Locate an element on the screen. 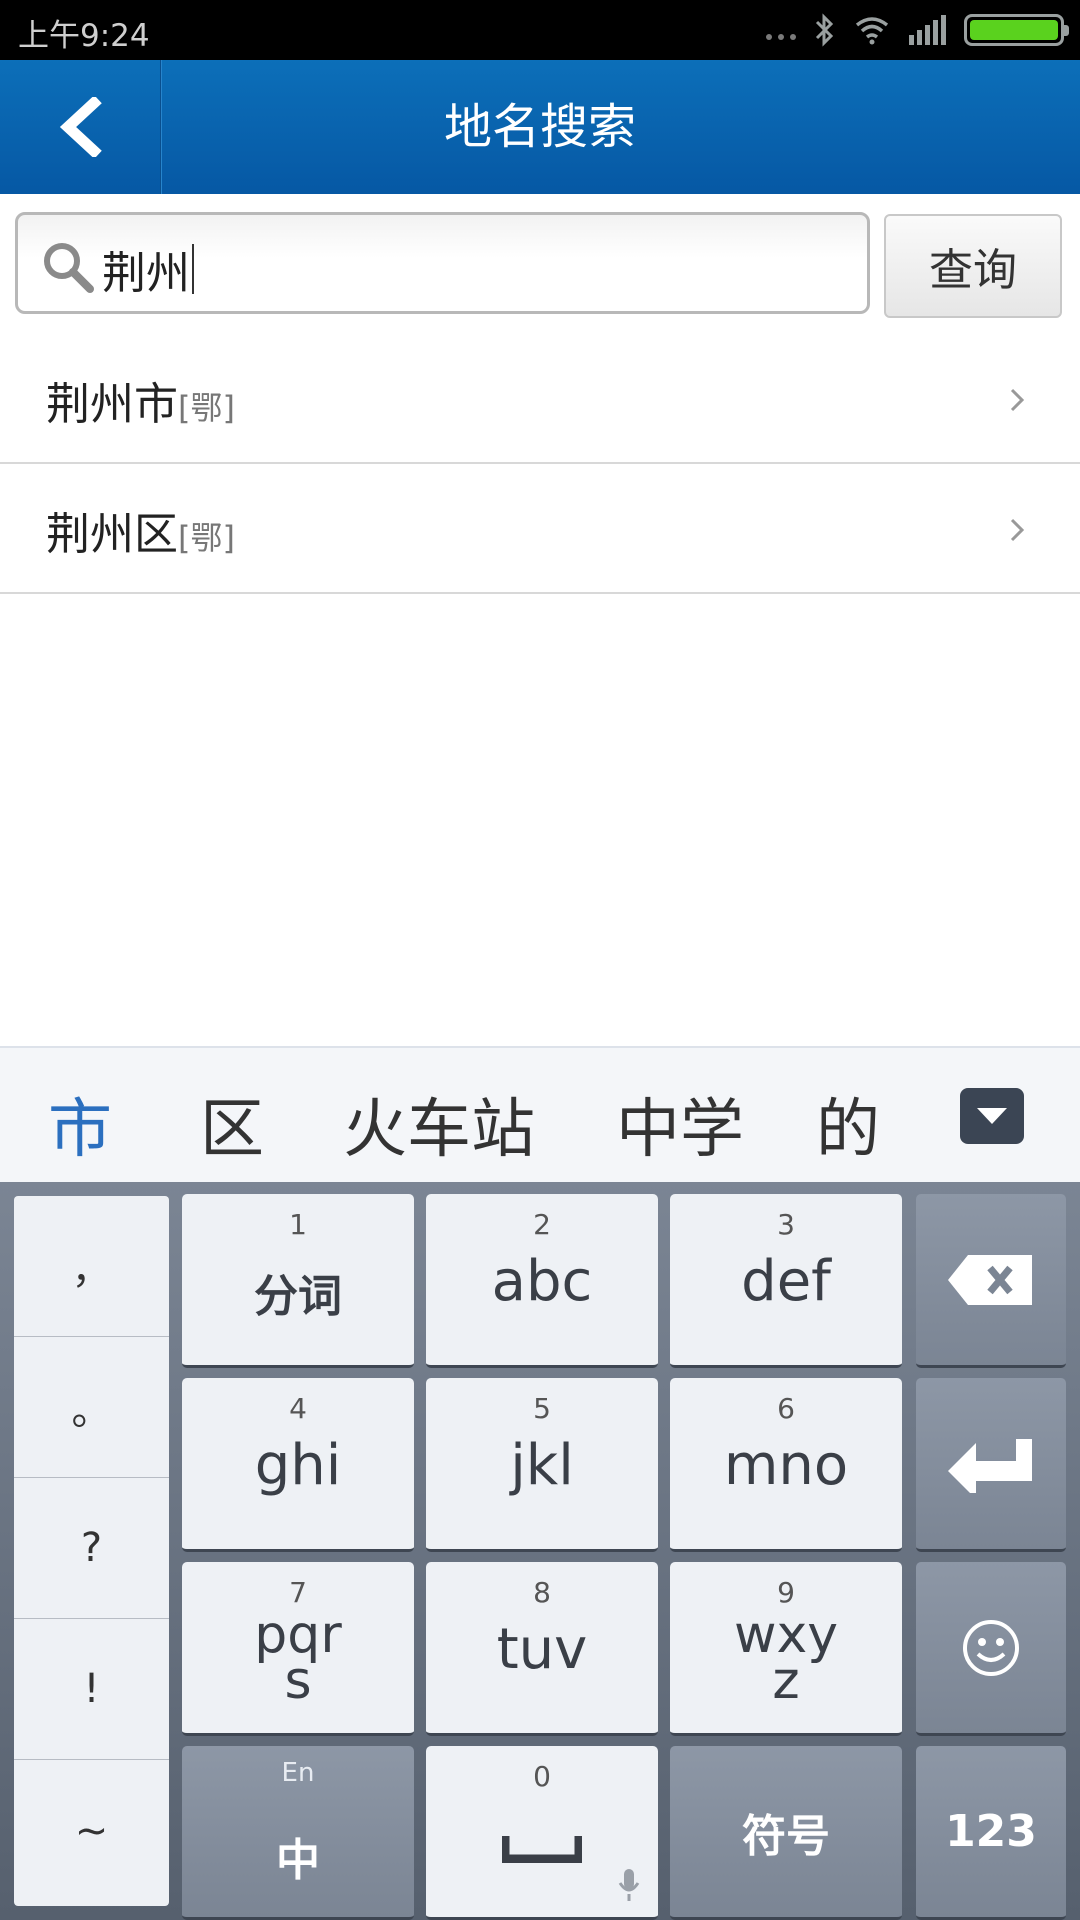 Image resolution: width=1080 pixels, height=1920 pixels. enter-key is located at coordinates (991, 1465).